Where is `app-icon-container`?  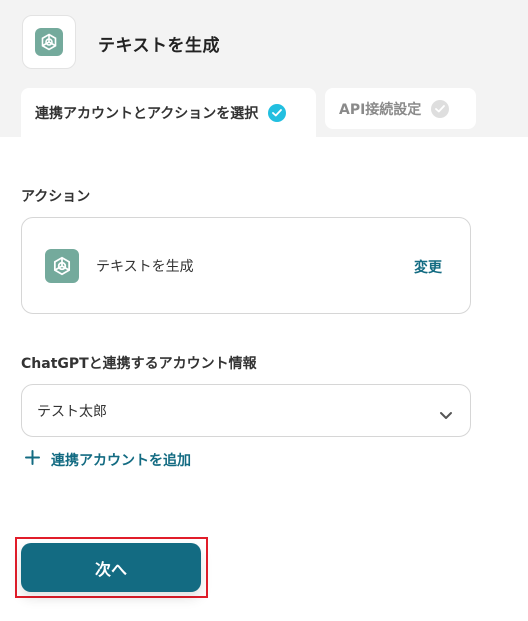 app-icon-container is located at coordinates (49, 42).